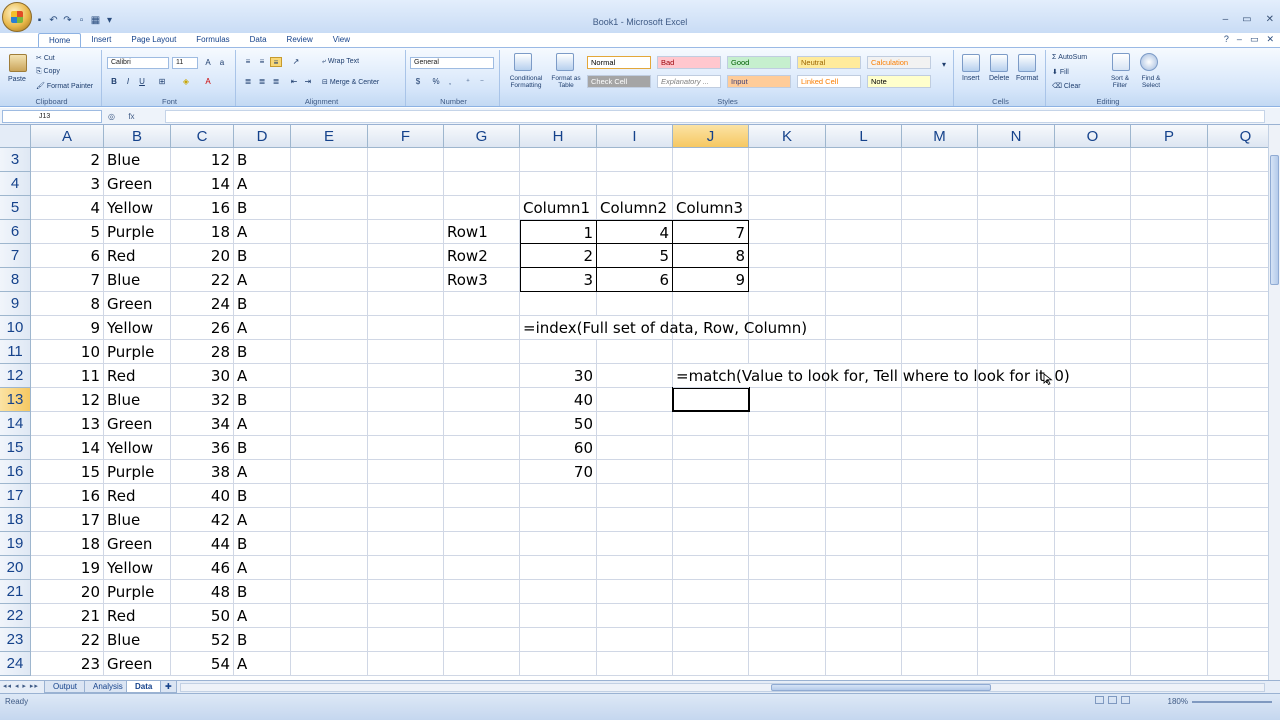 Image resolution: width=1280 pixels, height=720 pixels. Describe the element at coordinates (1093, 640) in the screenshot. I see `cell-o23` at that location.